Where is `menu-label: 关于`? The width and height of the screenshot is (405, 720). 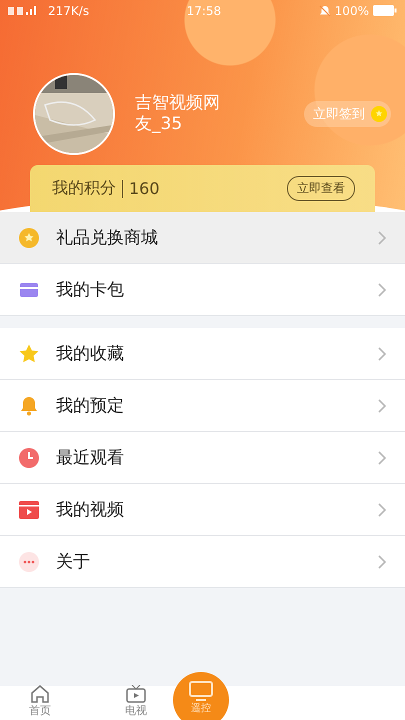
menu-label: 关于 is located at coordinates (73, 562).